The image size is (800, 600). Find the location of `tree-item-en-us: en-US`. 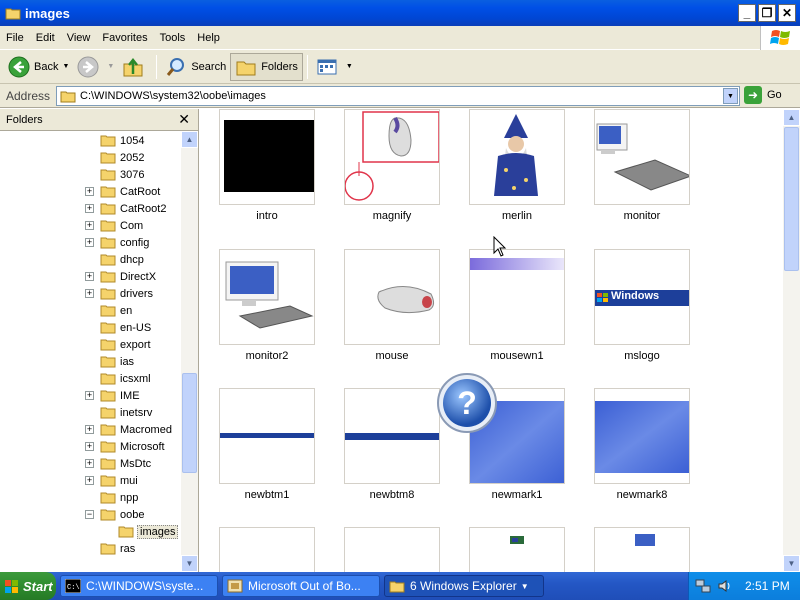

tree-item-en-us: en-US is located at coordinates (91, 327).